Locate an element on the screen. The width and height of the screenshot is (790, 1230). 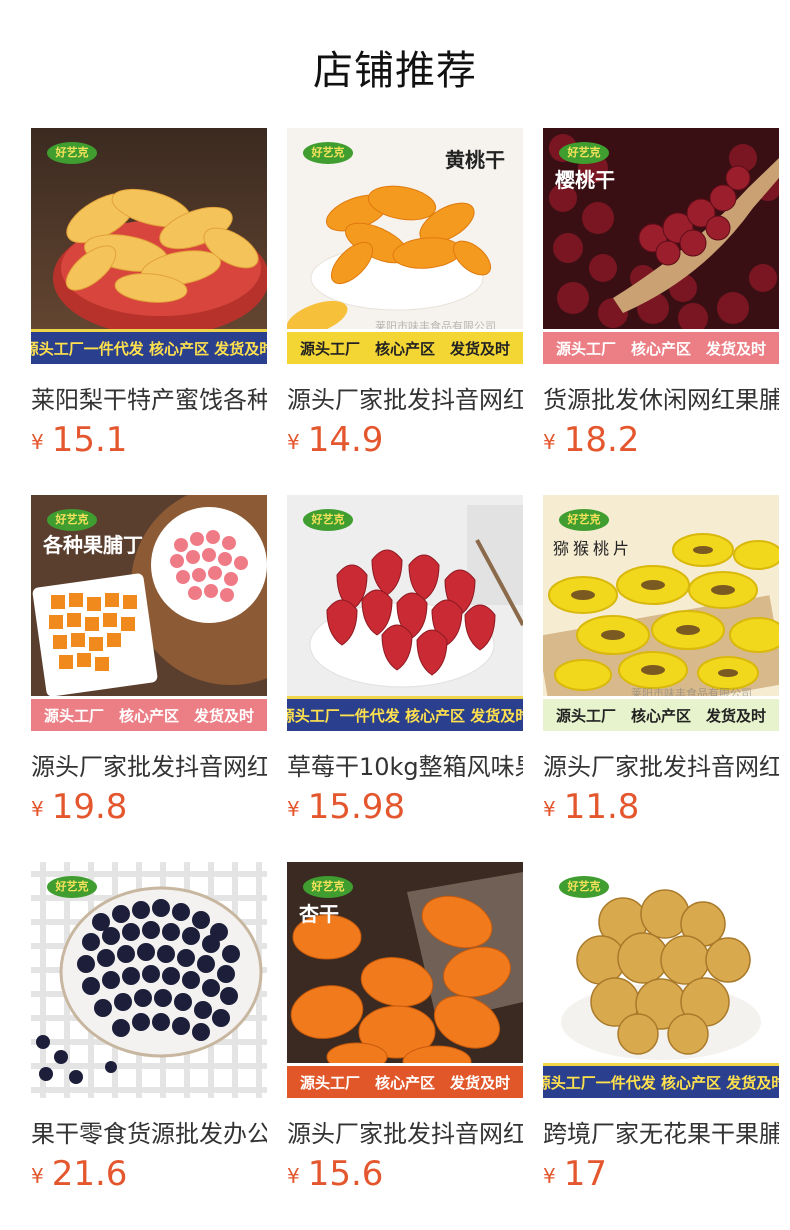
product-card: 好艺克 源头工厂一件代发 核心产区 发货及时 跨境厂家无花果干果脯 ¥17 is located at coordinates (661, 1028).